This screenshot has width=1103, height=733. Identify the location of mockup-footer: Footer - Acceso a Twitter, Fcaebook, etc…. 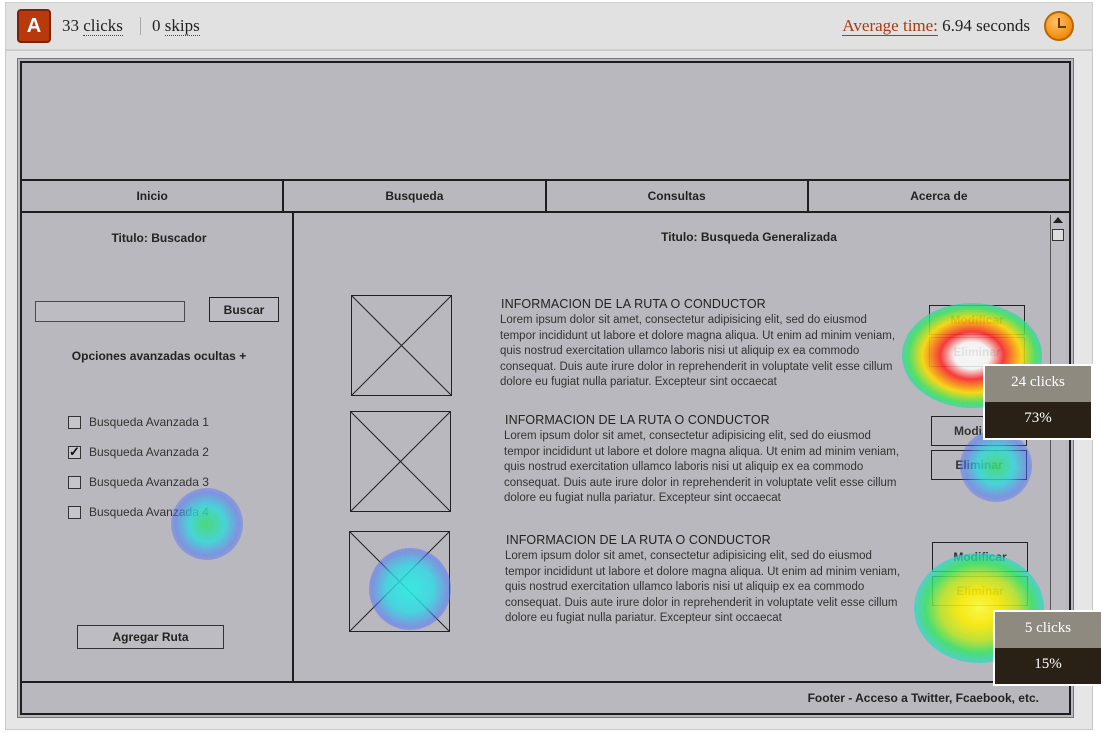
(545, 698).